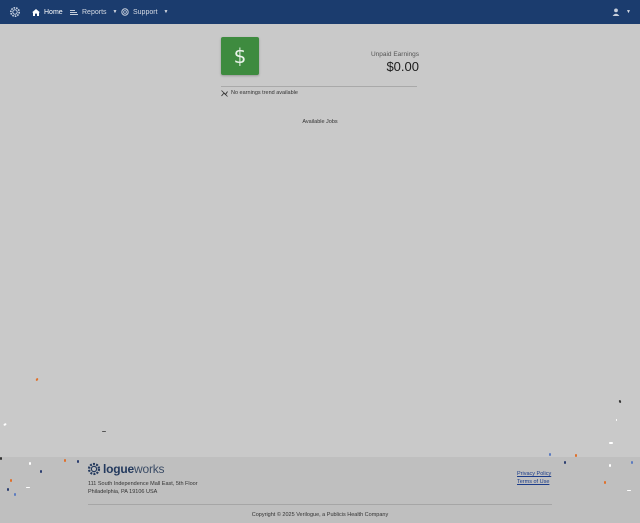 This screenshot has height=523, width=640. What do you see at coordinates (534, 474) in the screenshot?
I see `privacy-policy-link: Privacy Policy` at bounding box center [534, 474].